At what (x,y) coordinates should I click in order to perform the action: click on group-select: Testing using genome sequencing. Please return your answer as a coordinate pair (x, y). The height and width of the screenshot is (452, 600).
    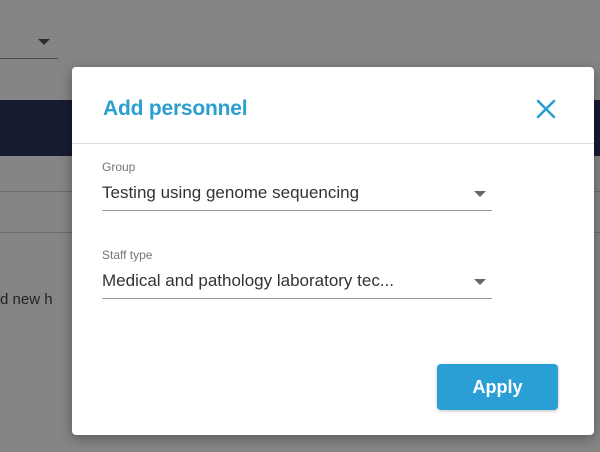
    Looking at the image, I should click on (297, 196).